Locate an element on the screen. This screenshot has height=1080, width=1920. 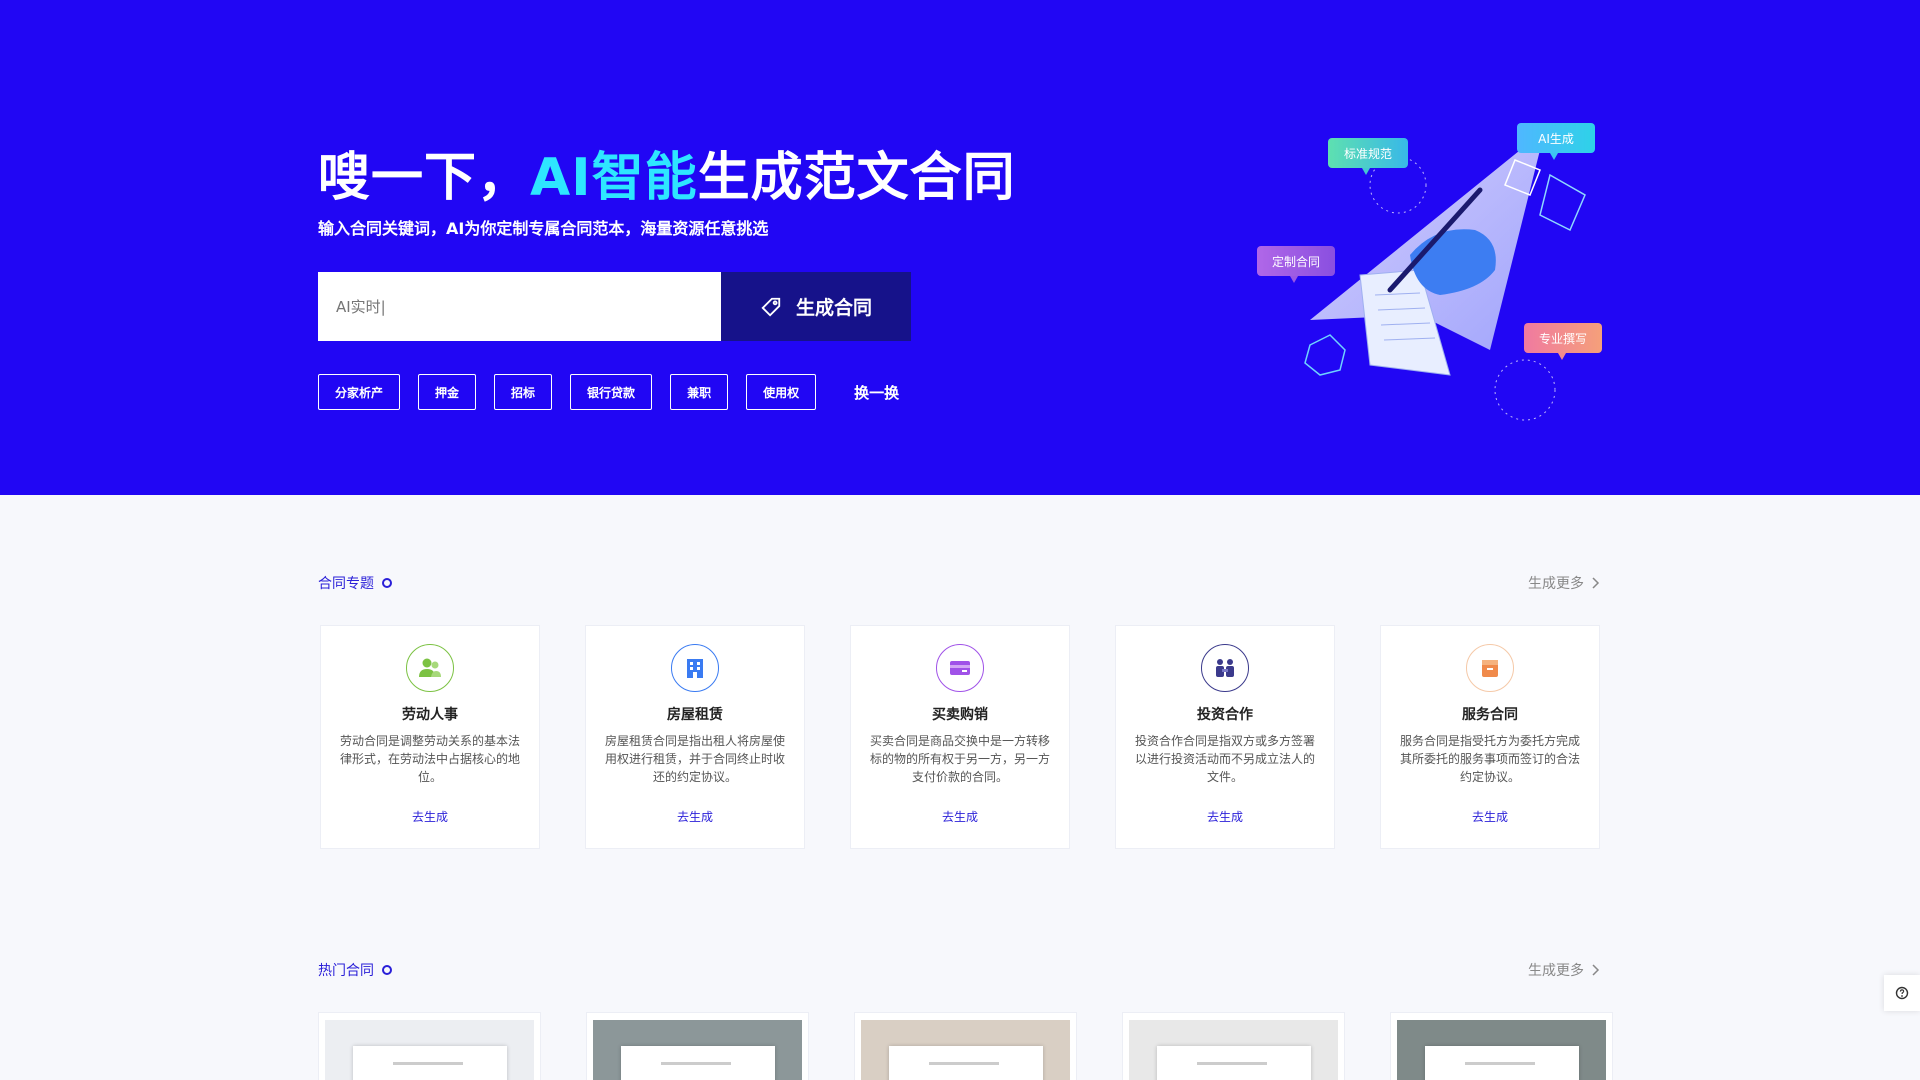
topic-card-title: 劳动人事 is located at coordinates (430, 715).